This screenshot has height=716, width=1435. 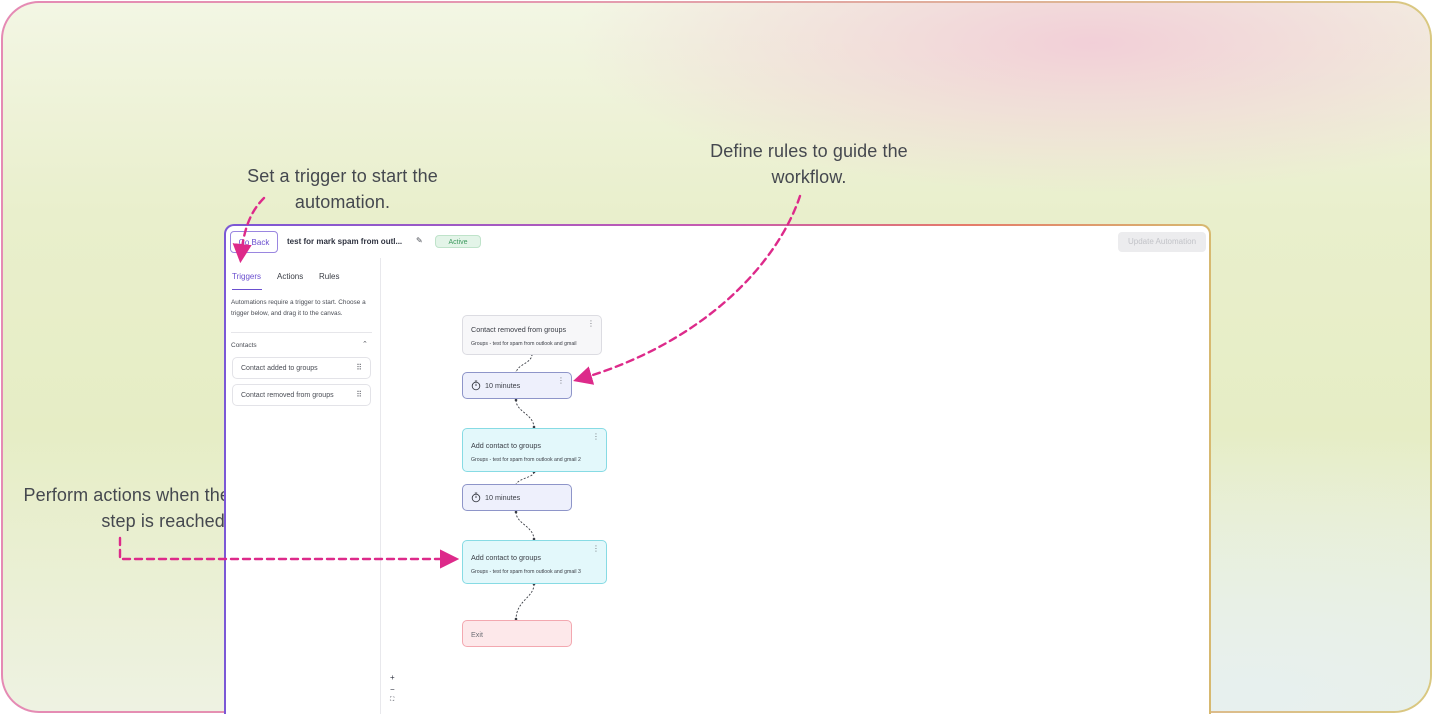 I want to click on workflow-exit-node: Exit, so click(x=517, y=633).